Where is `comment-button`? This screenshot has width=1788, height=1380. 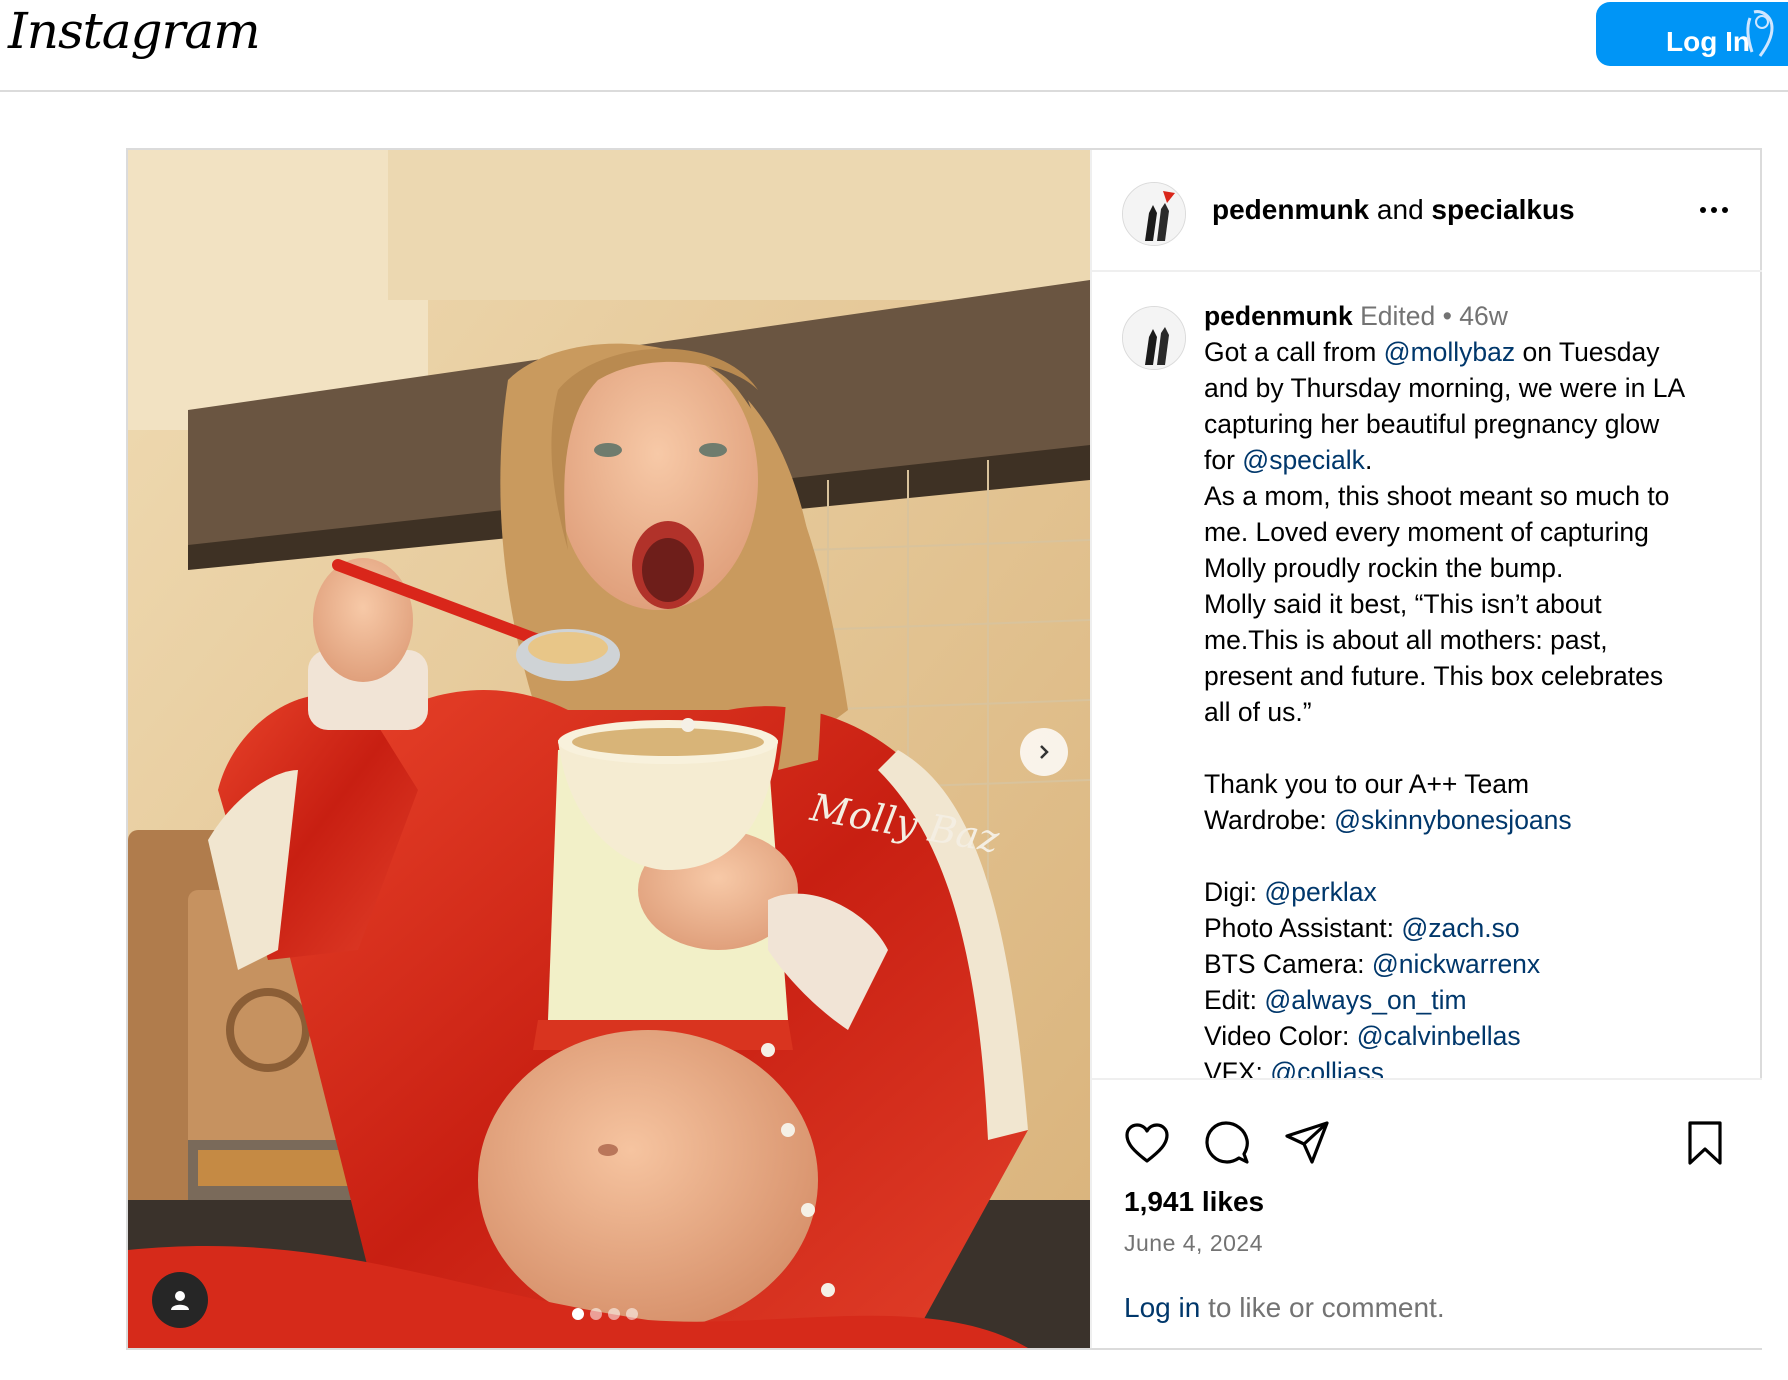
comment-button is located at coordinates (1227, 1143).